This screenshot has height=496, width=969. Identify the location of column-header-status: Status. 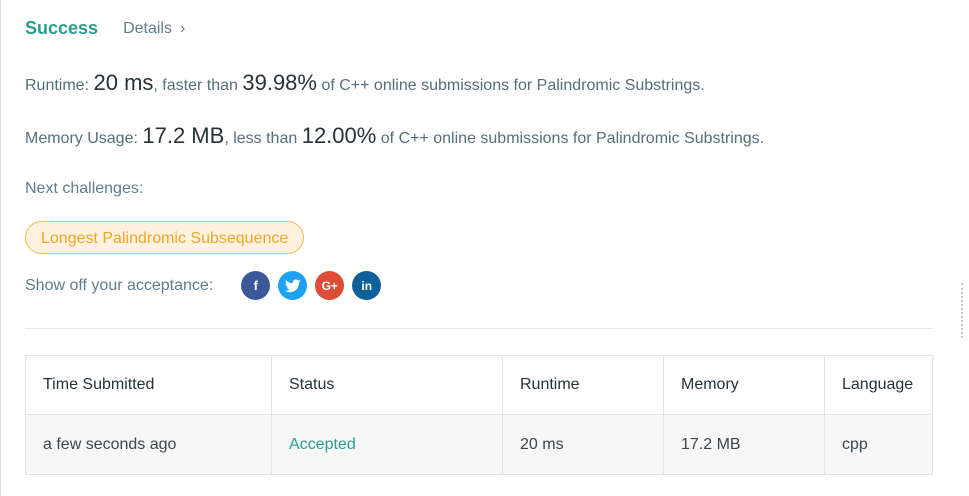
(387, 385).